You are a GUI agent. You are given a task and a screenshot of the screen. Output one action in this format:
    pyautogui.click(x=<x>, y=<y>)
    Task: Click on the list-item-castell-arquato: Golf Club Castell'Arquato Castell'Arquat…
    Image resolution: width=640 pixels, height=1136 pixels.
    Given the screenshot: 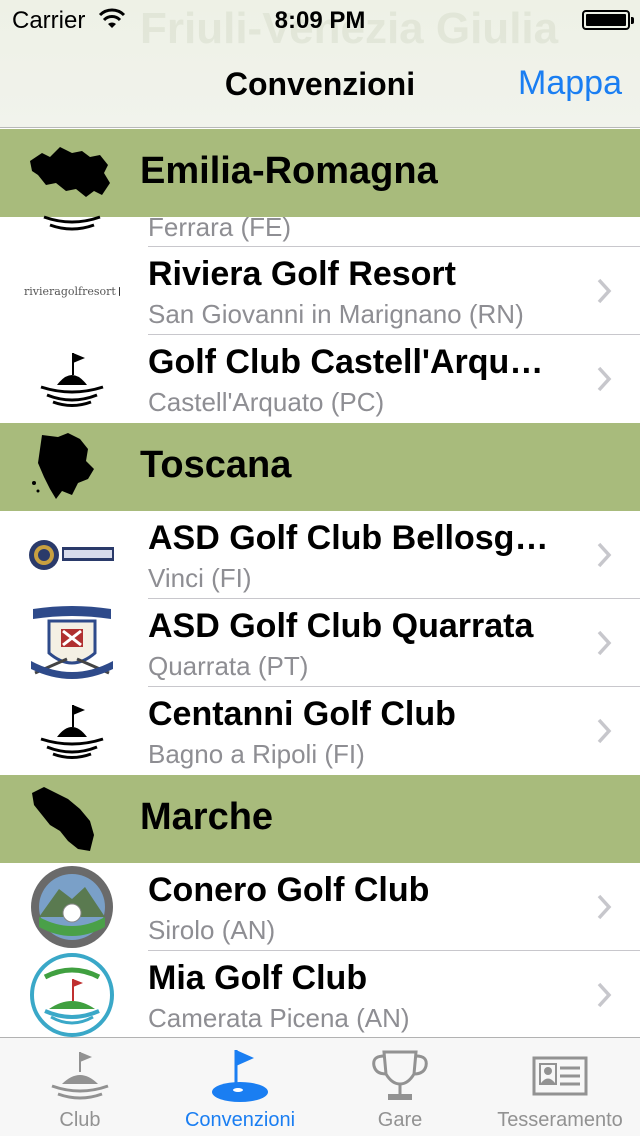 What is the action you would take?
    pyautogui.click(x=320, y=379)
    